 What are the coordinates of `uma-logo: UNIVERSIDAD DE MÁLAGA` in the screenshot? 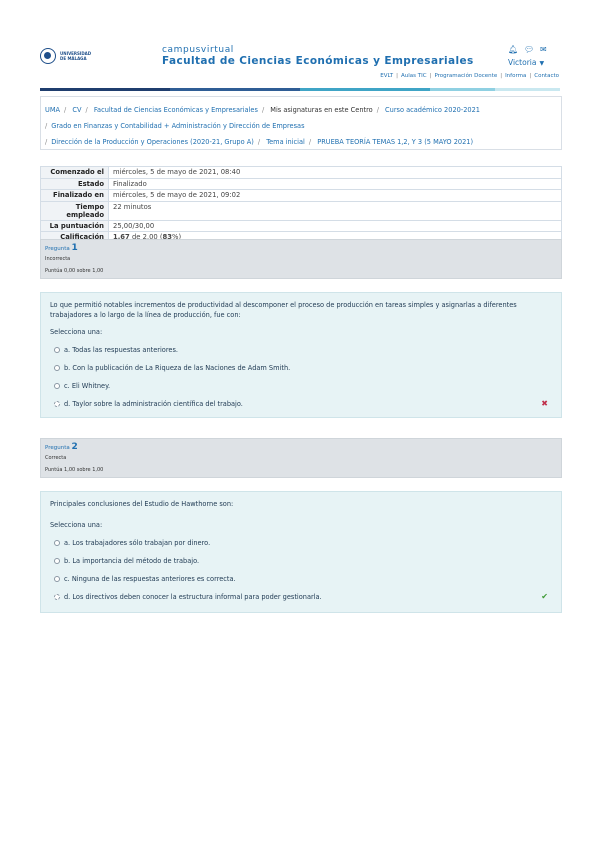 It's located at (66, 56).